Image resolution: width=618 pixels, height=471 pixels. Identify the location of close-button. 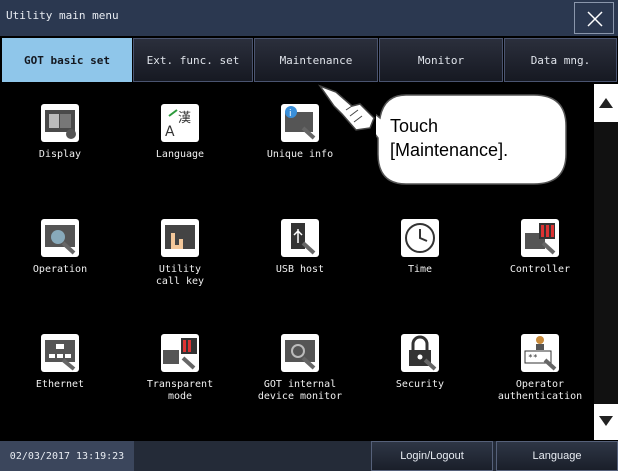
(594, 18).